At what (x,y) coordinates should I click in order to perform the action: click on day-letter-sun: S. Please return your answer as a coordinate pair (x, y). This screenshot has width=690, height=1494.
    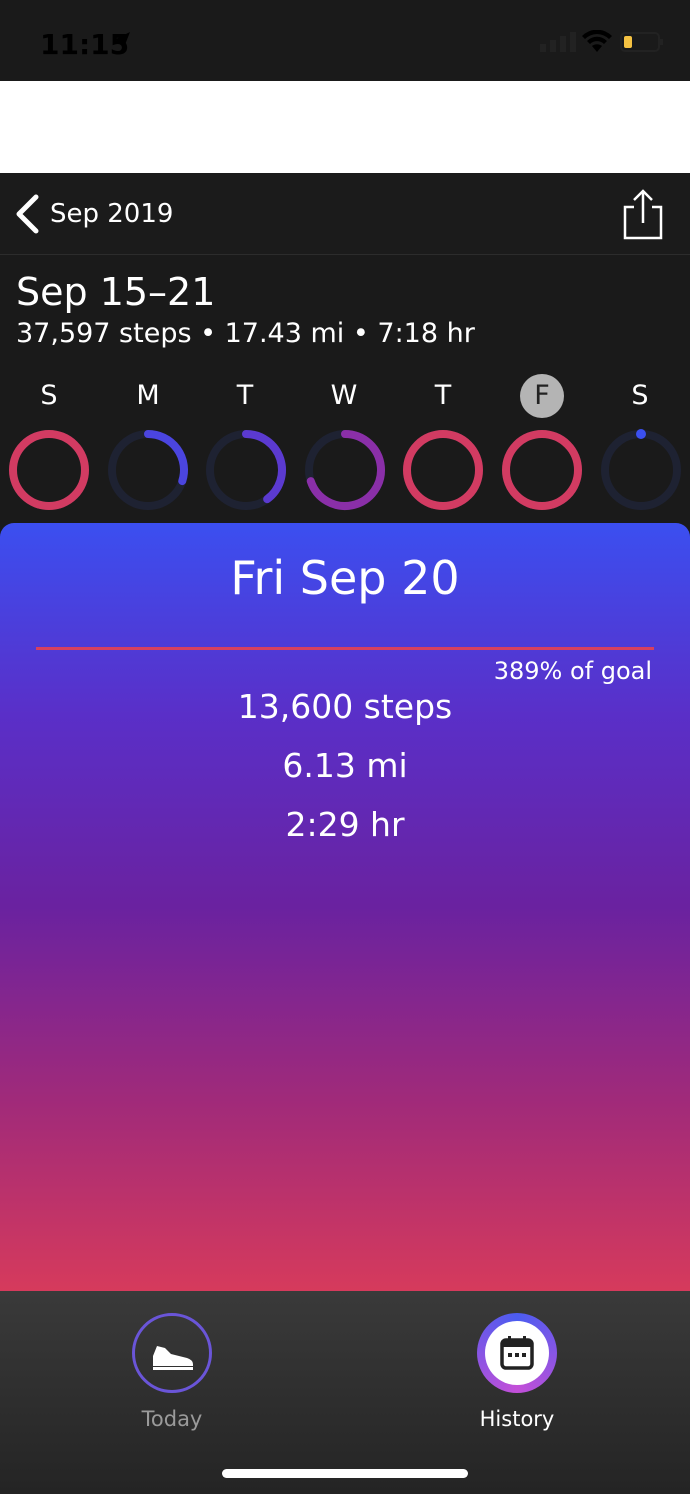
    Looking at the image, I should click on (49, 395).